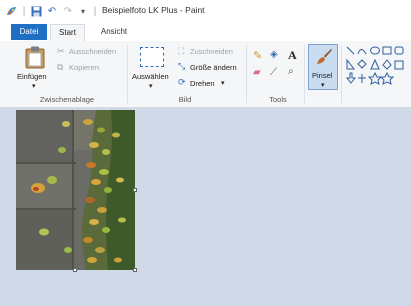  I want to click on fill-bucket-icon: ◈, so click(274, 54).